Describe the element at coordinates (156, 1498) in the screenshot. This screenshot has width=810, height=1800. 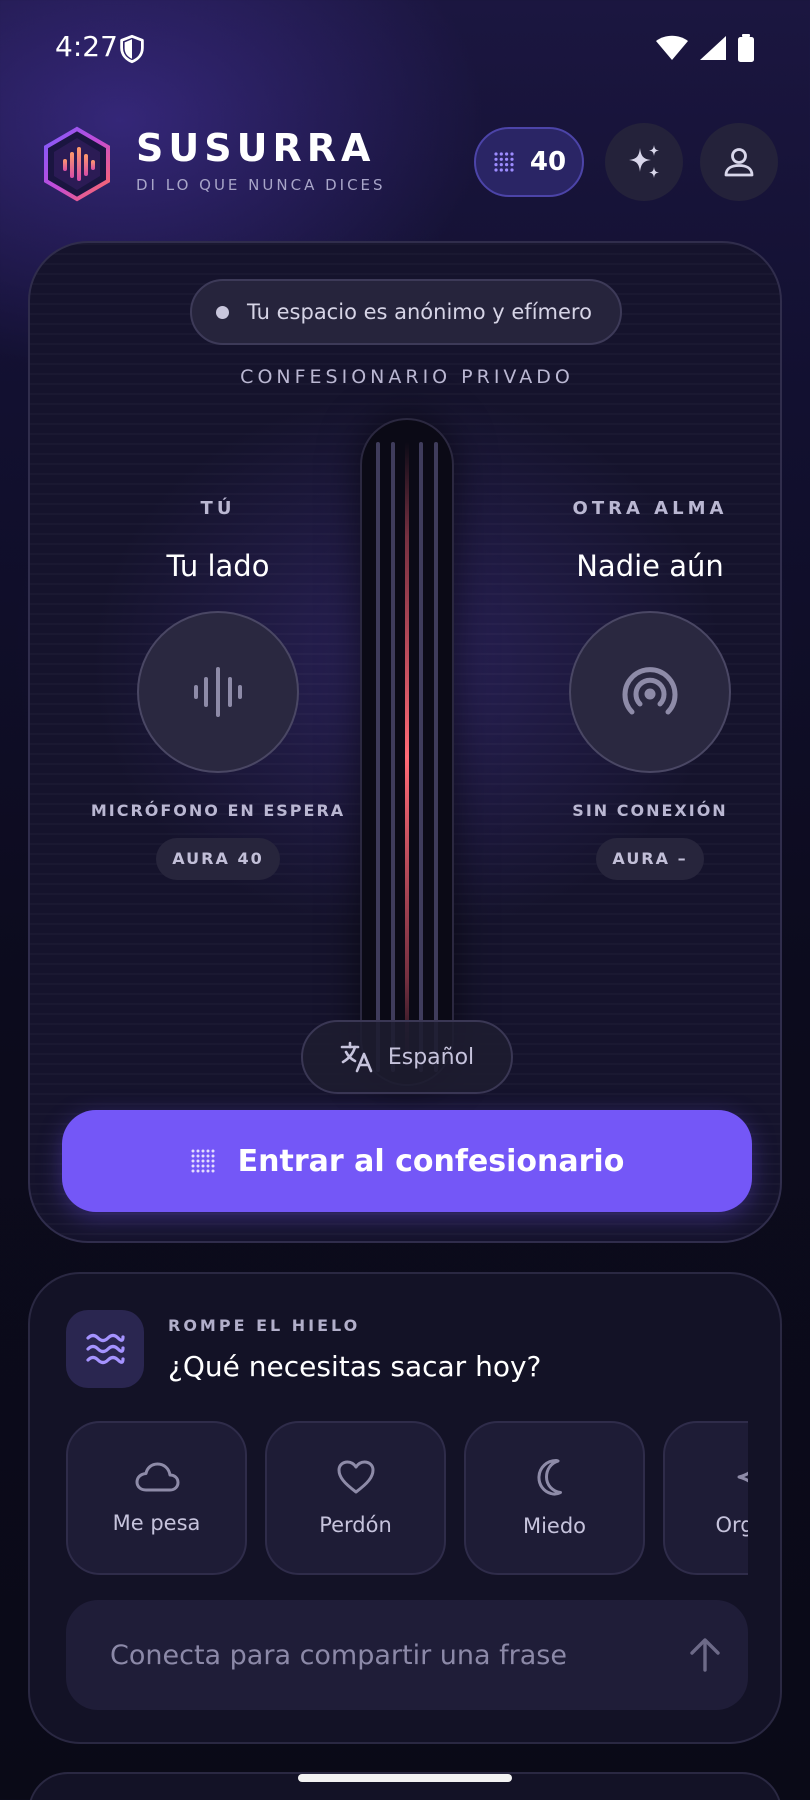
I see `topic-chip-me-pesa: Me pesa` at that location.